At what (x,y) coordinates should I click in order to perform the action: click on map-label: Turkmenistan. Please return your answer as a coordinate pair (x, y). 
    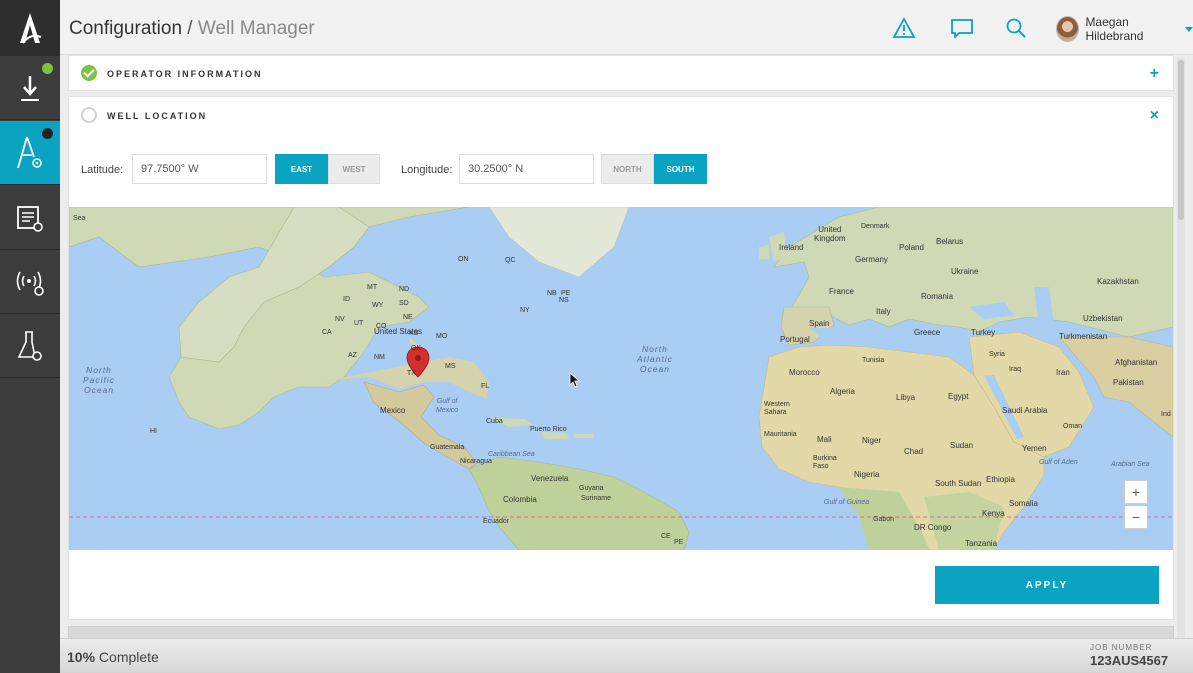
    Looking at the image, I should click on (1083, 336).